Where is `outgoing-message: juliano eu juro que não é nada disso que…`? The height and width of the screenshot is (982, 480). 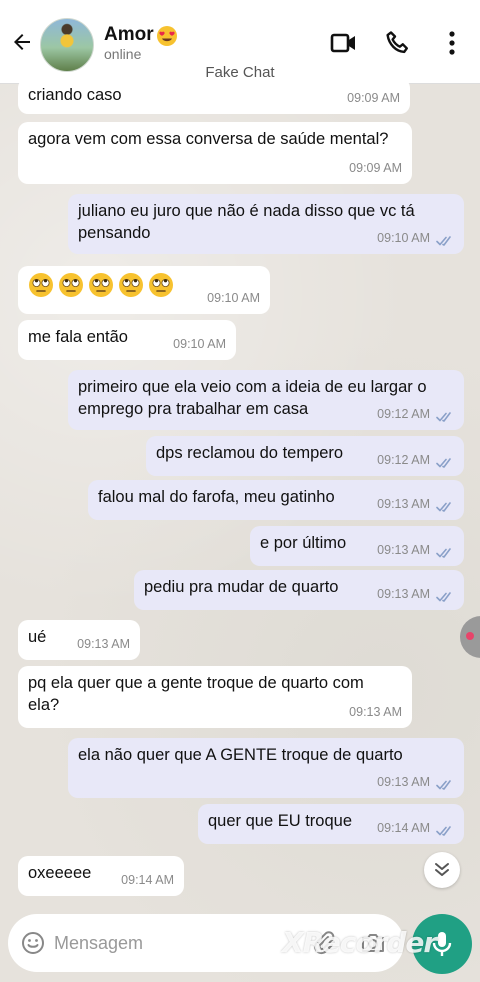 outgoing-message: juliano eu juro que não é nada disso que… is located at coordinates (266, 224).